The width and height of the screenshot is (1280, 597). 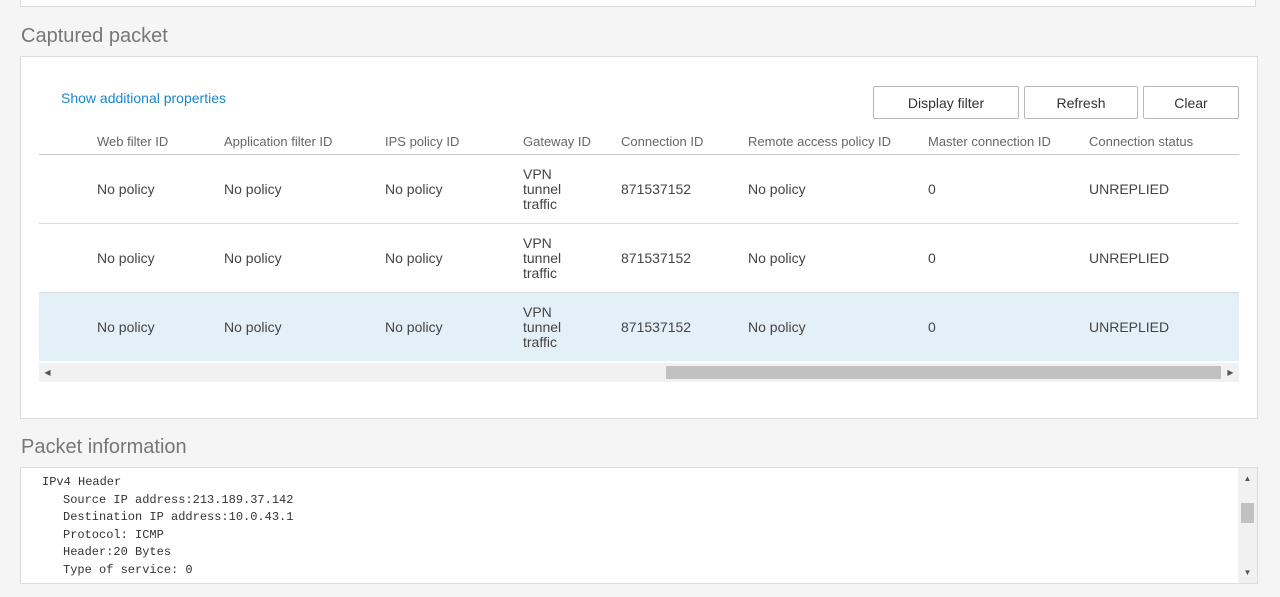 I want to click on display-filter-button: Display filter, so click(x=946, y=102).